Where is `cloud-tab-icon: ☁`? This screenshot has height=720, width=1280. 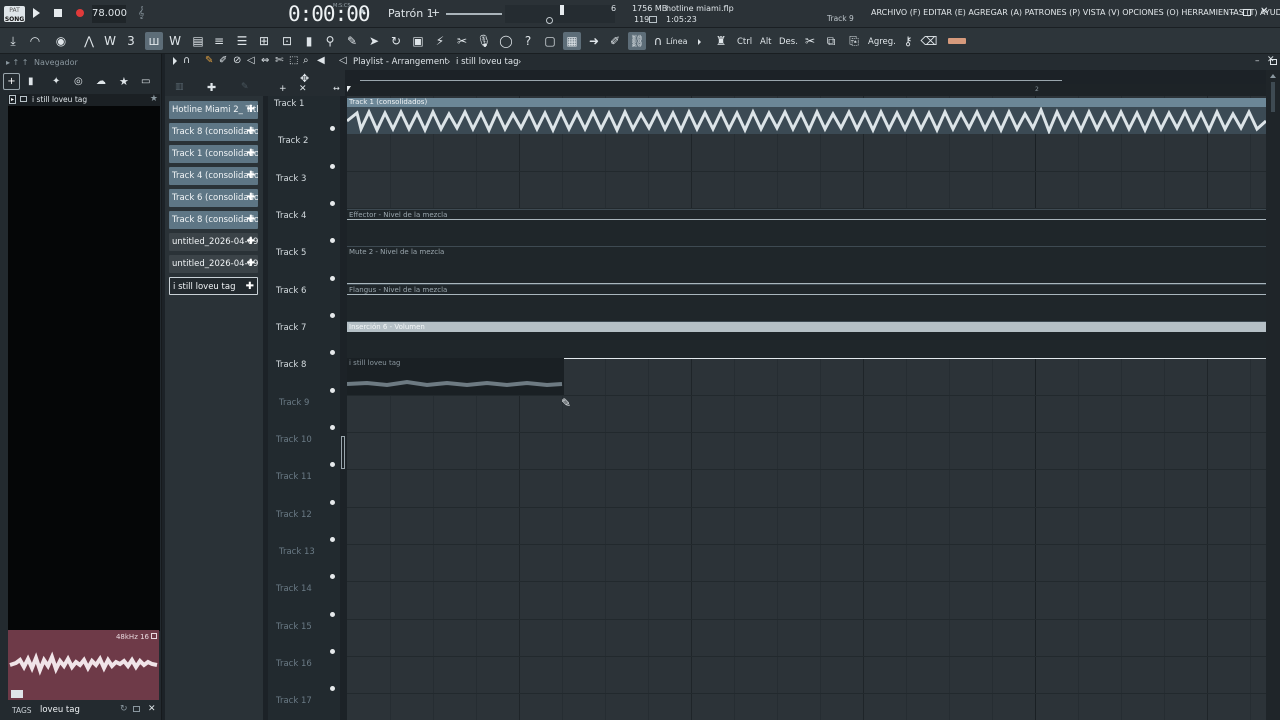 cloud-tab-icon: ☁ is located at coordinates (101, 81).